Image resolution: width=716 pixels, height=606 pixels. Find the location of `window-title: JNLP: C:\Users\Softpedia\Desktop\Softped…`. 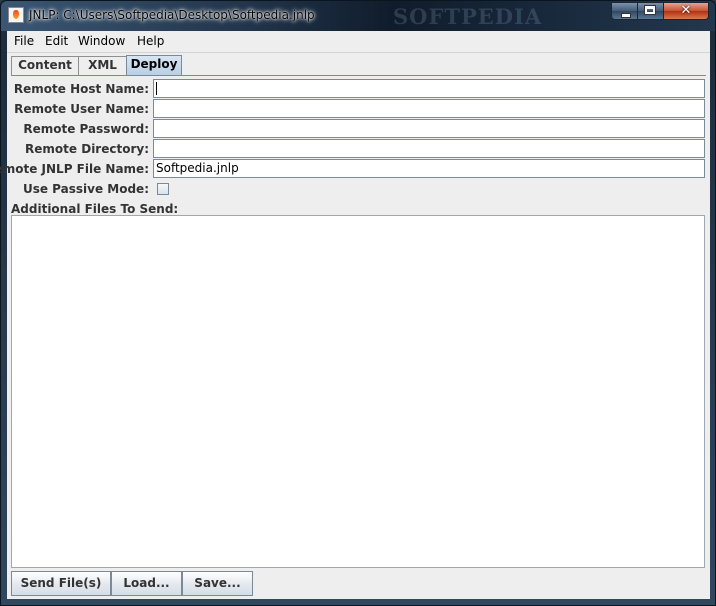

window-title: JNLP: C:\Users\Softpedia\Desktop\Softped… is located at coordinates (172, 15).